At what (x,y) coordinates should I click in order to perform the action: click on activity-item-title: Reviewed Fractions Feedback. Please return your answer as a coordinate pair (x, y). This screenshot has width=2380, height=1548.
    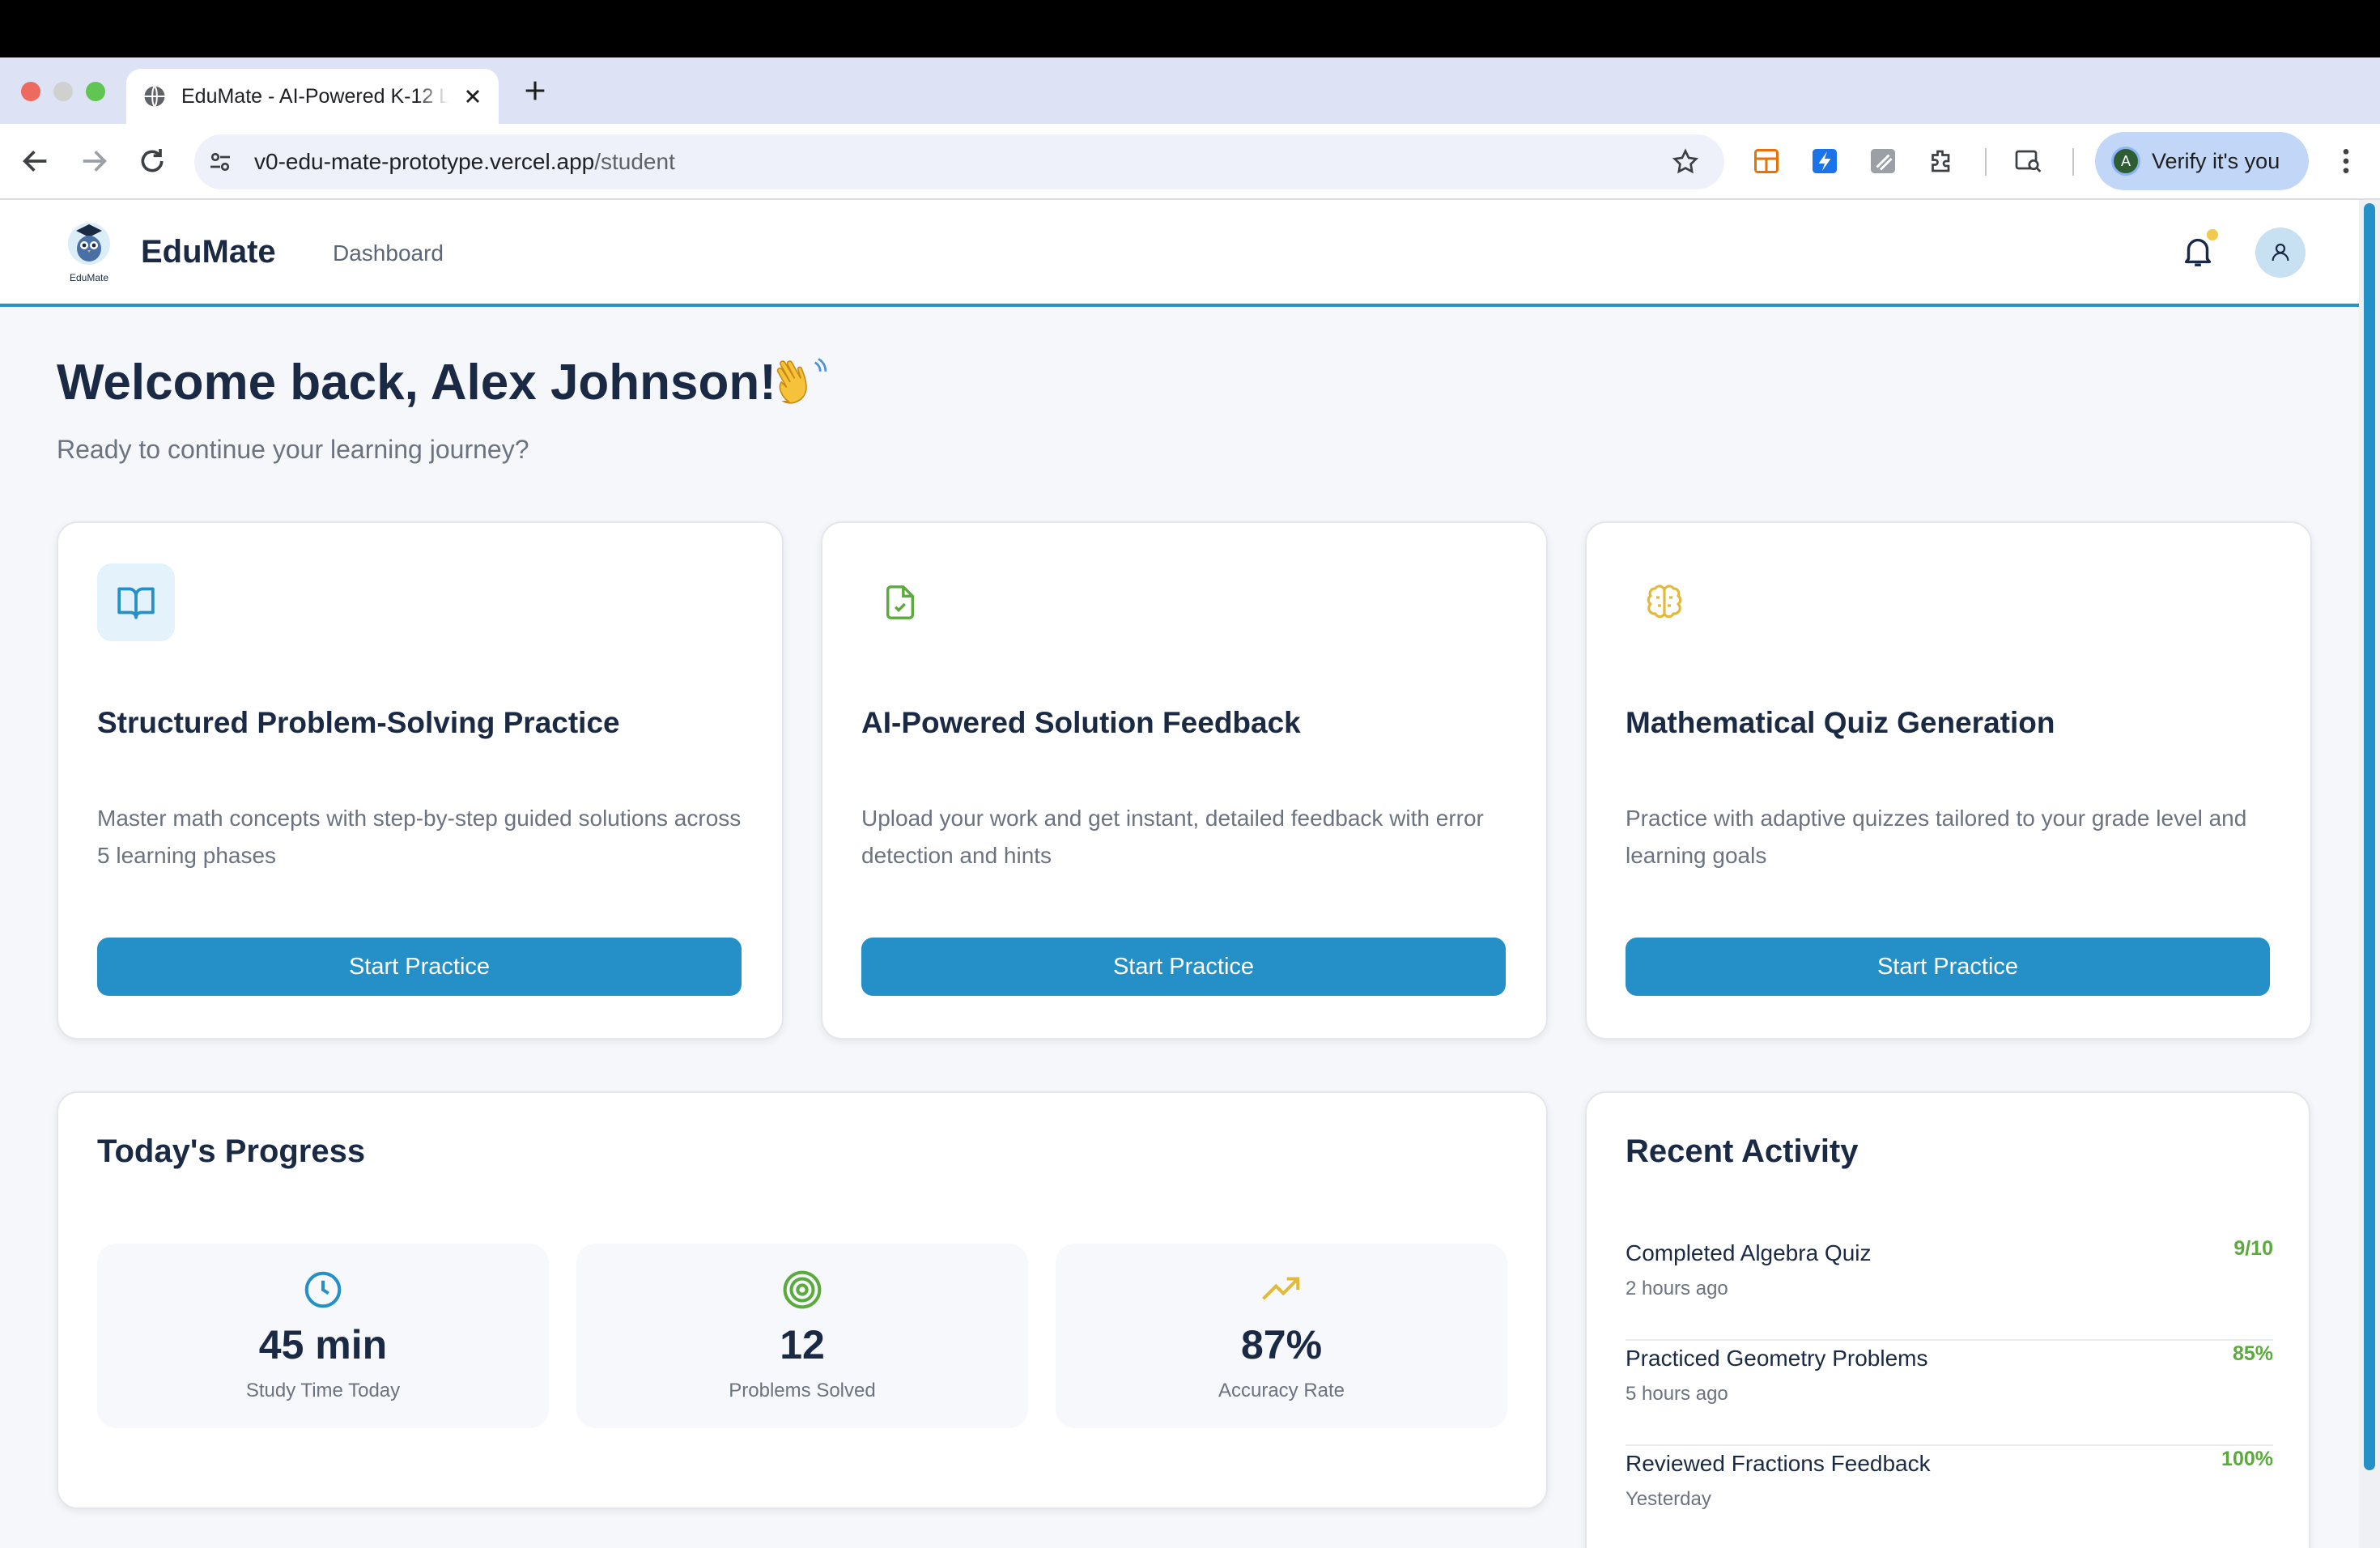
    Looking at the image, I should click on (1778, 1464).